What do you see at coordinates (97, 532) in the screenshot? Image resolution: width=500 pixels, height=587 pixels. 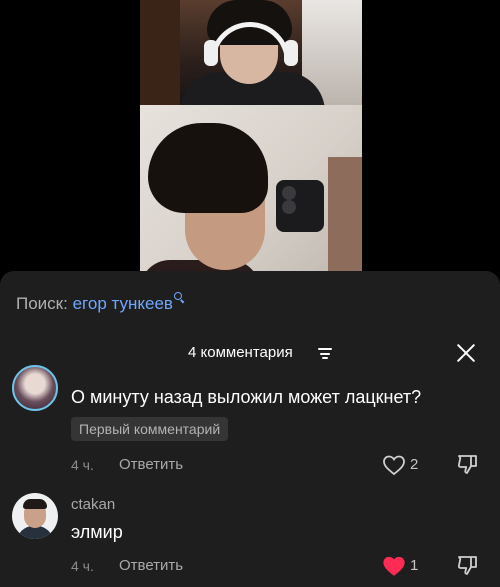 I see `comment-text: элмир` at bounding box center [97, 532].